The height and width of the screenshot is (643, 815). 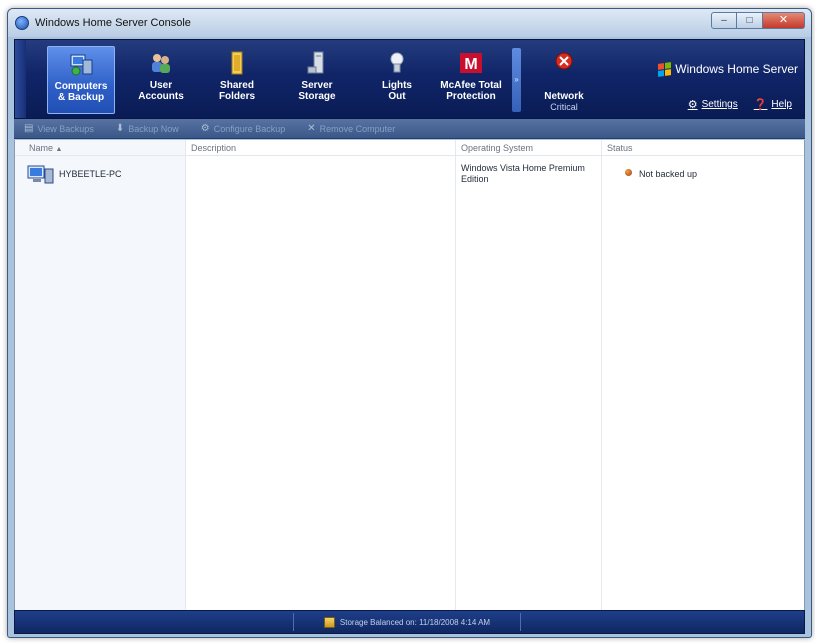 What do you see at coordinates (397, 96) in the screenshot?
I see `tab-label: Out` at bounding box center [397, 96].